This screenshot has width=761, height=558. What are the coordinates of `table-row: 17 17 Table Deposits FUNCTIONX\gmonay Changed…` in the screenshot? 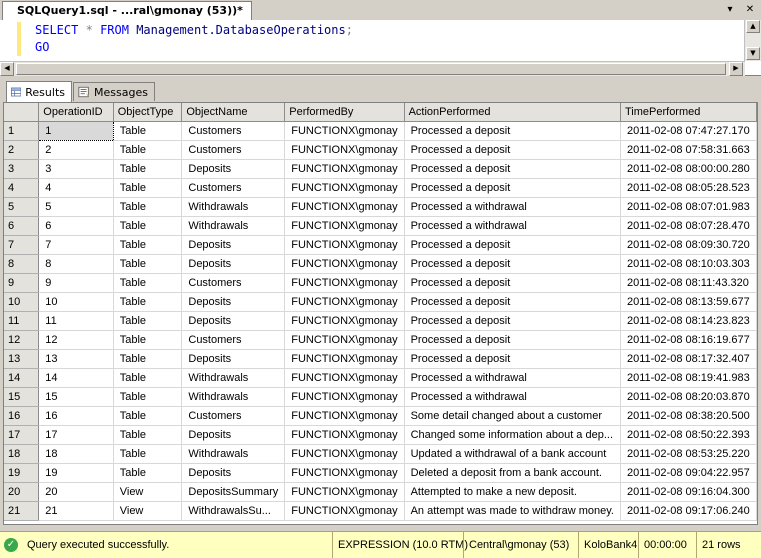 It's located at (380, 435).